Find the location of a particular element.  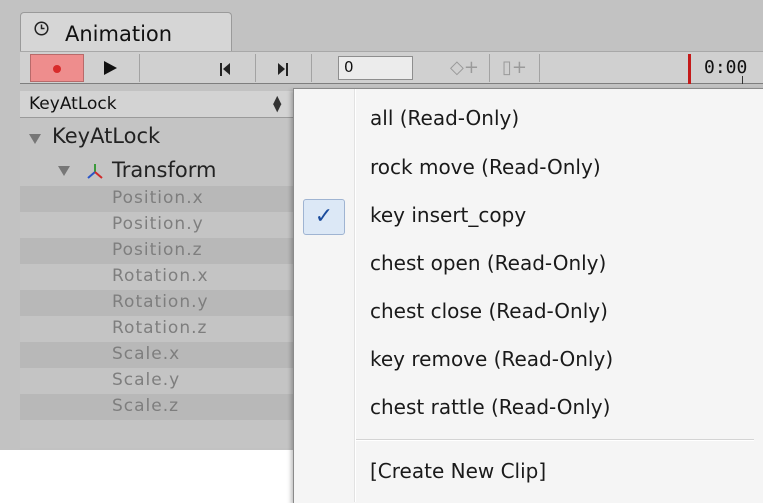

tab-animation: Animation is located at coordinates (126, 32).